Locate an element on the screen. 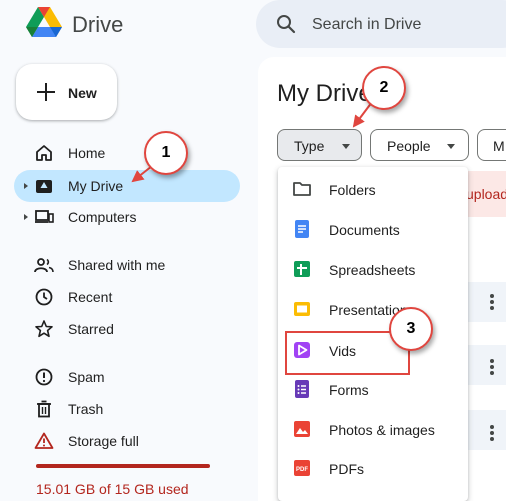  sidebar-item-trash: Trash is located at coordinates (127, 409).